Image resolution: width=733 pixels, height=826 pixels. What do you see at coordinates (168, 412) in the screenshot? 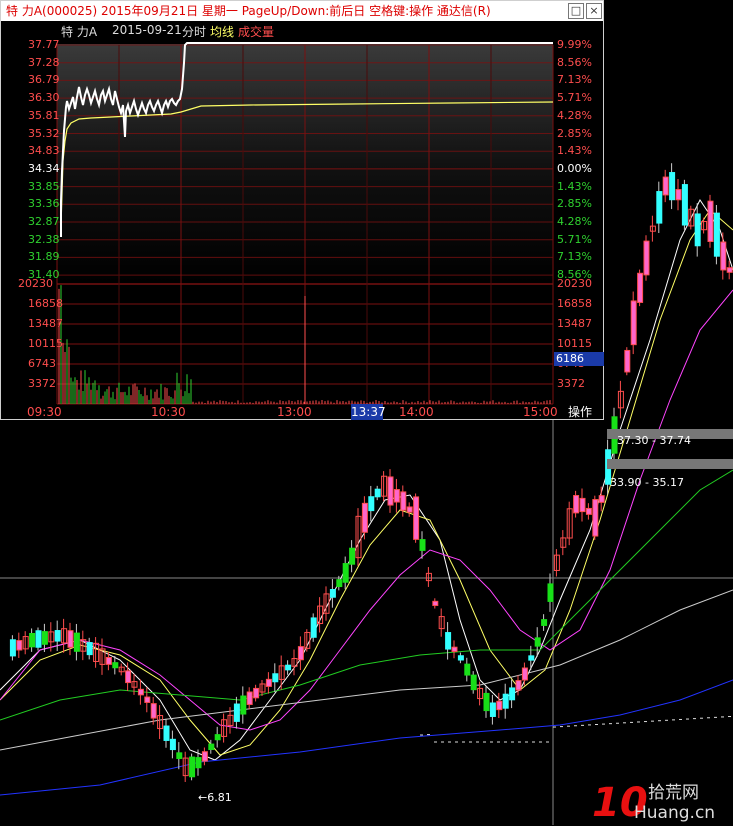
I see `time-axis-label: 10:30` at bounding box center [168, 412].